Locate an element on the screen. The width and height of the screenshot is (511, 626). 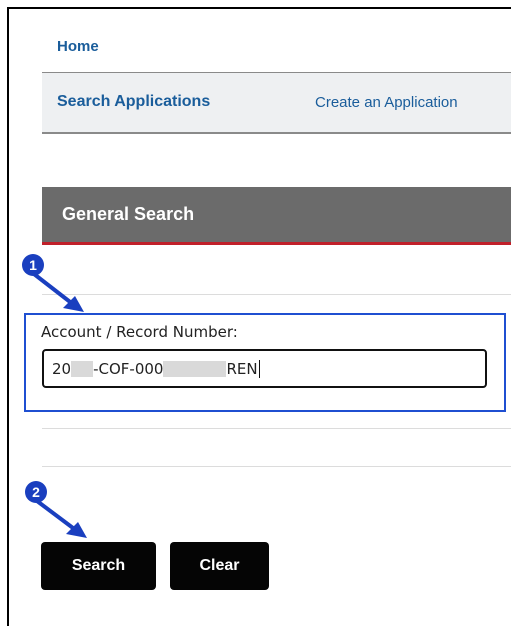
record-value-part: REN is located at coordinates (242, 369).